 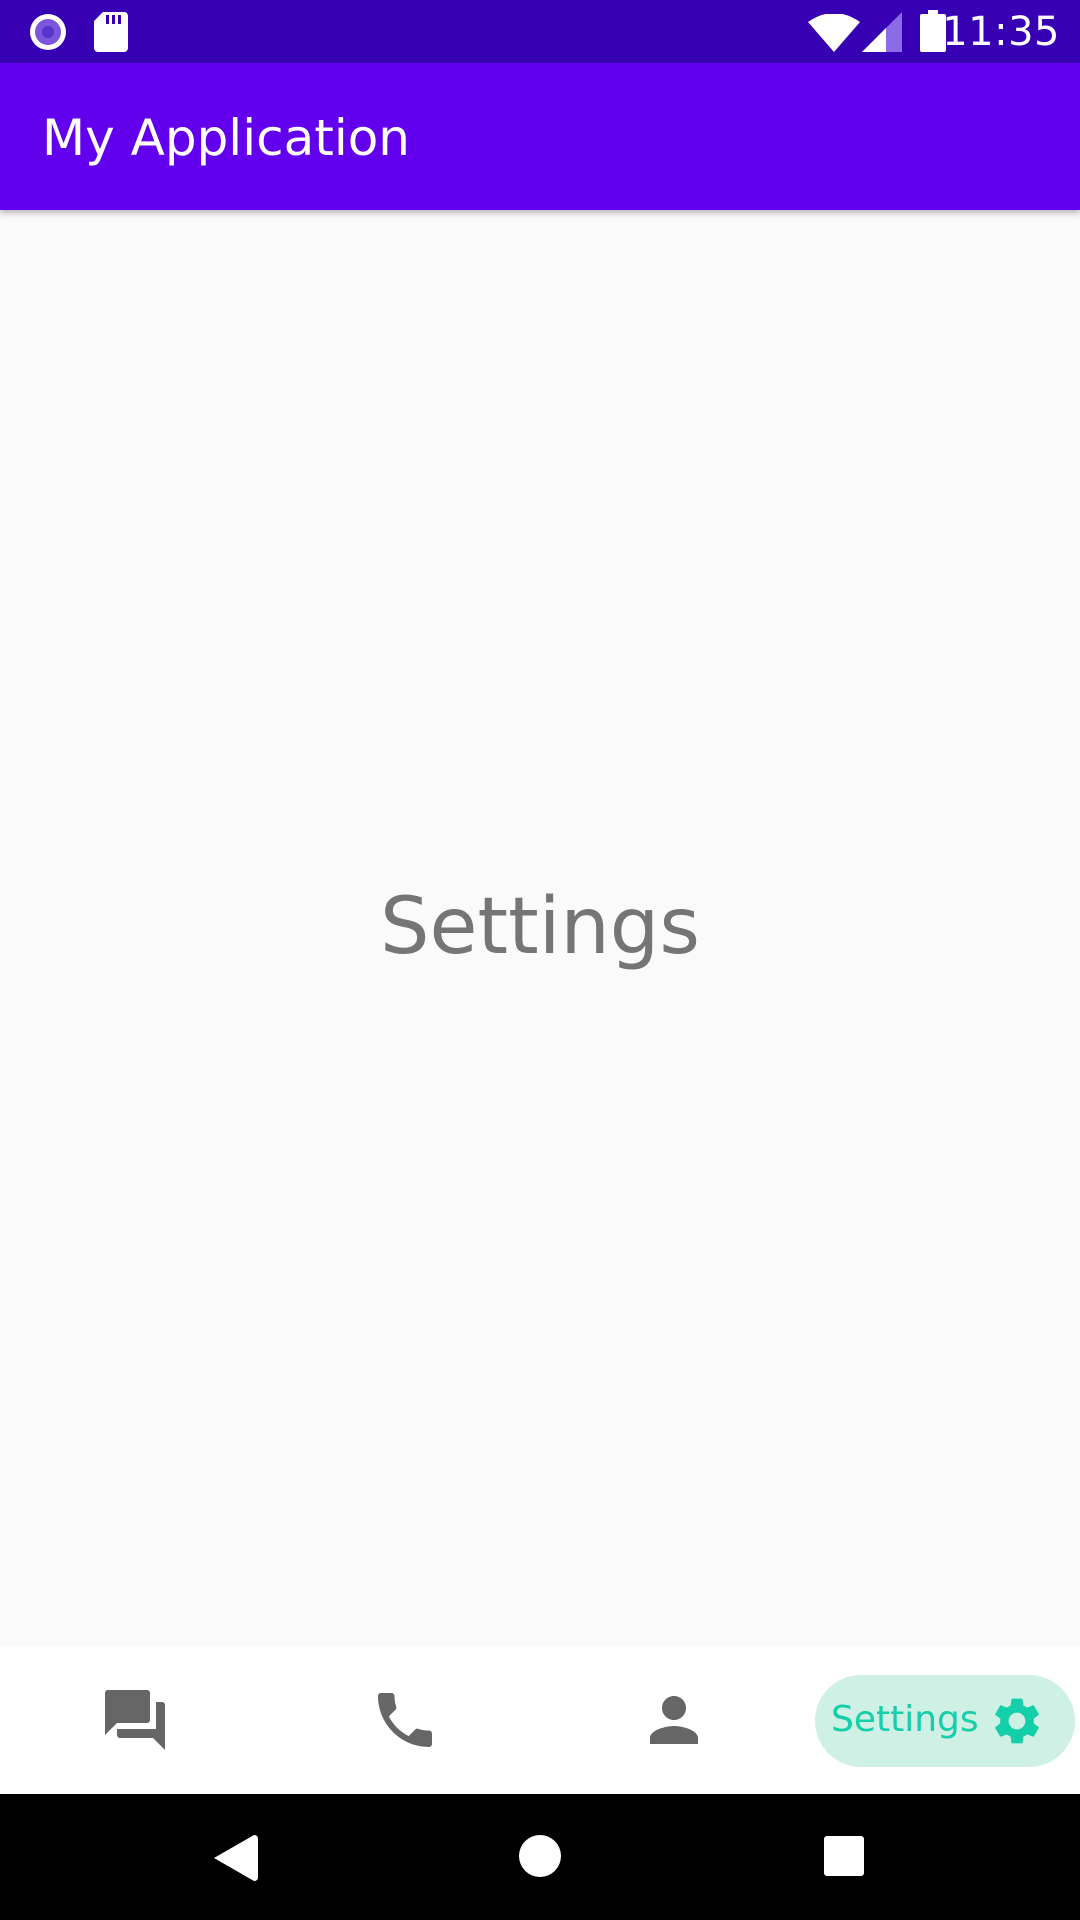 I want to click on wifi-icon, so click(x=834, y=34).